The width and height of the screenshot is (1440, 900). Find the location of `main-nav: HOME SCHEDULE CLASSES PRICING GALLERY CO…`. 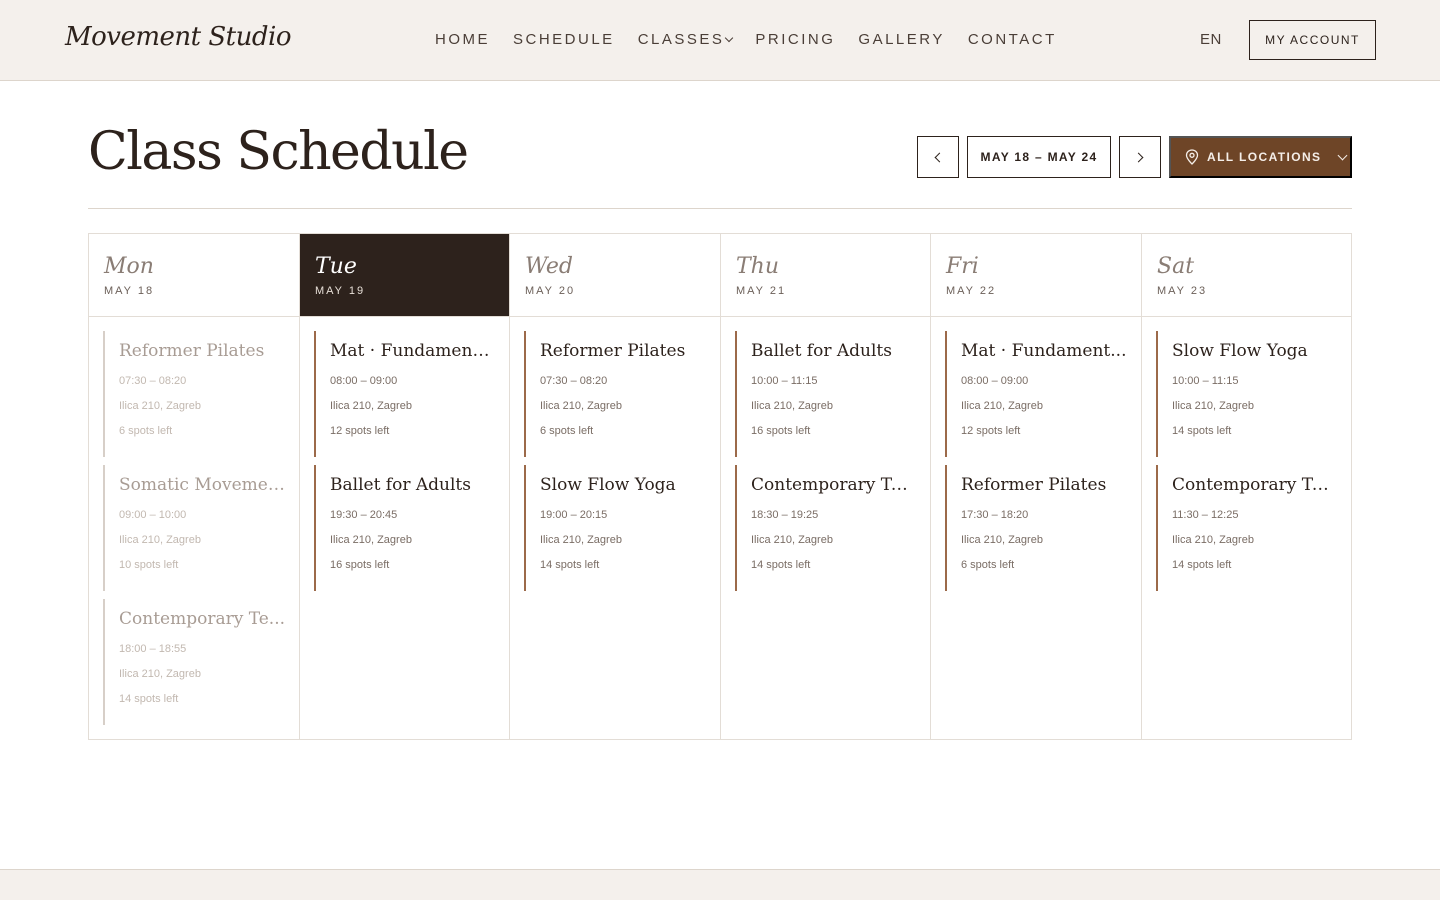

main-nav: HOME SCHEDULE CLASSES PRICING GALLERY CO… is located at coordinates (746, 39).